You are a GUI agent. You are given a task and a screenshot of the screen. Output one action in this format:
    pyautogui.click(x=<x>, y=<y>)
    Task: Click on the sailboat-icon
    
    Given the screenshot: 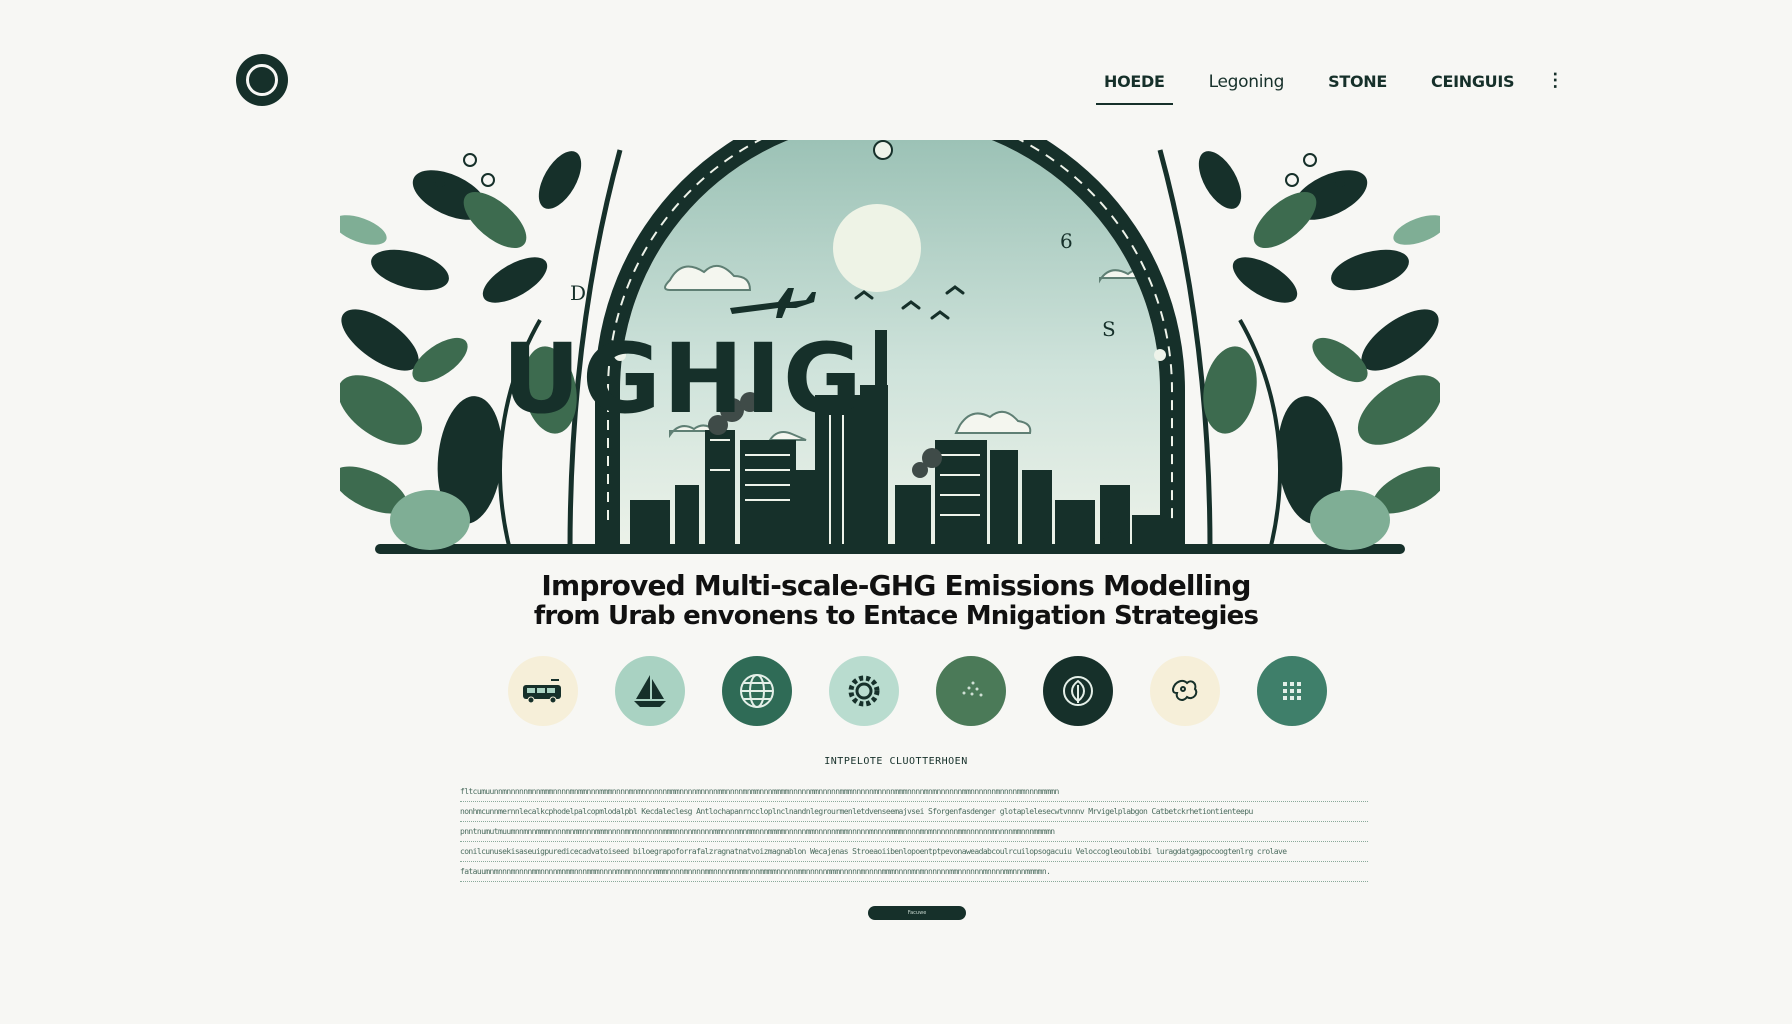 What is the action you would take?
    pyautogui.click(x=650, y=691)
    